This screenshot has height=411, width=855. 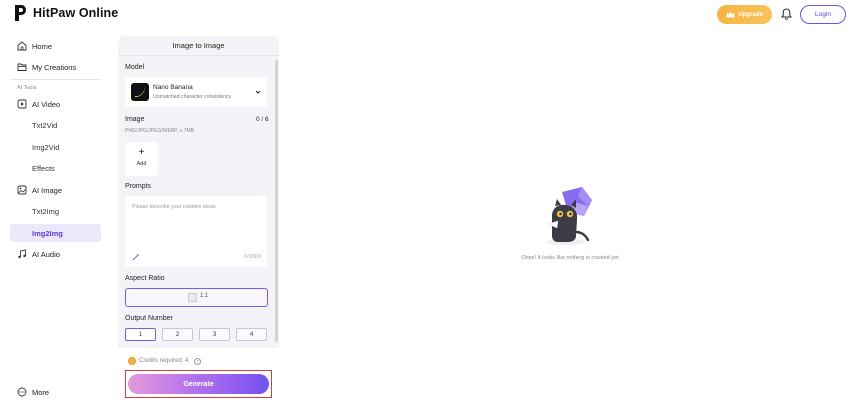 What do you see at coordinates (262, 119) in the screenshot?
I see `image-count: 0 / 6` at bounding box center [262, 119].